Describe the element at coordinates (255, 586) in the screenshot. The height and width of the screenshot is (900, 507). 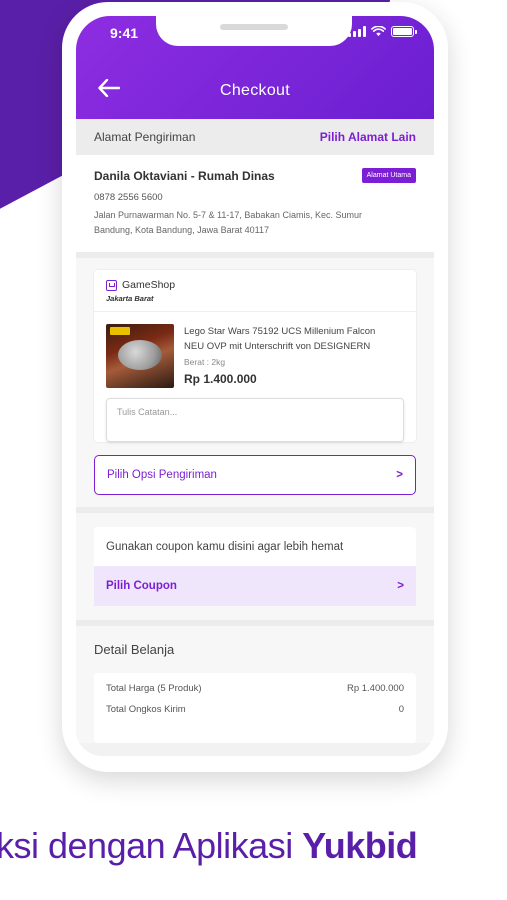
I see `choose-coupon-button: Pilih Coupon >` at that location.